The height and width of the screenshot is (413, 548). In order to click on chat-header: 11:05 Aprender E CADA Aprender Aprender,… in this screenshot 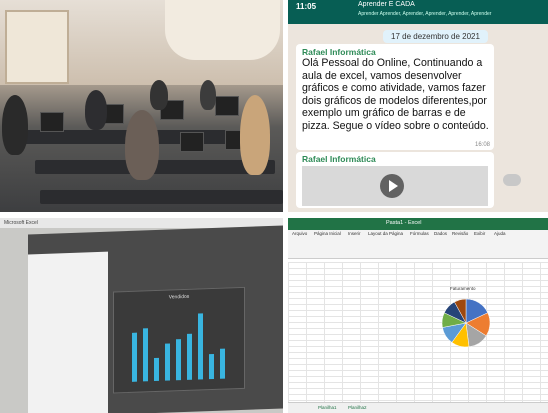, I will do `click(418, 12)`.